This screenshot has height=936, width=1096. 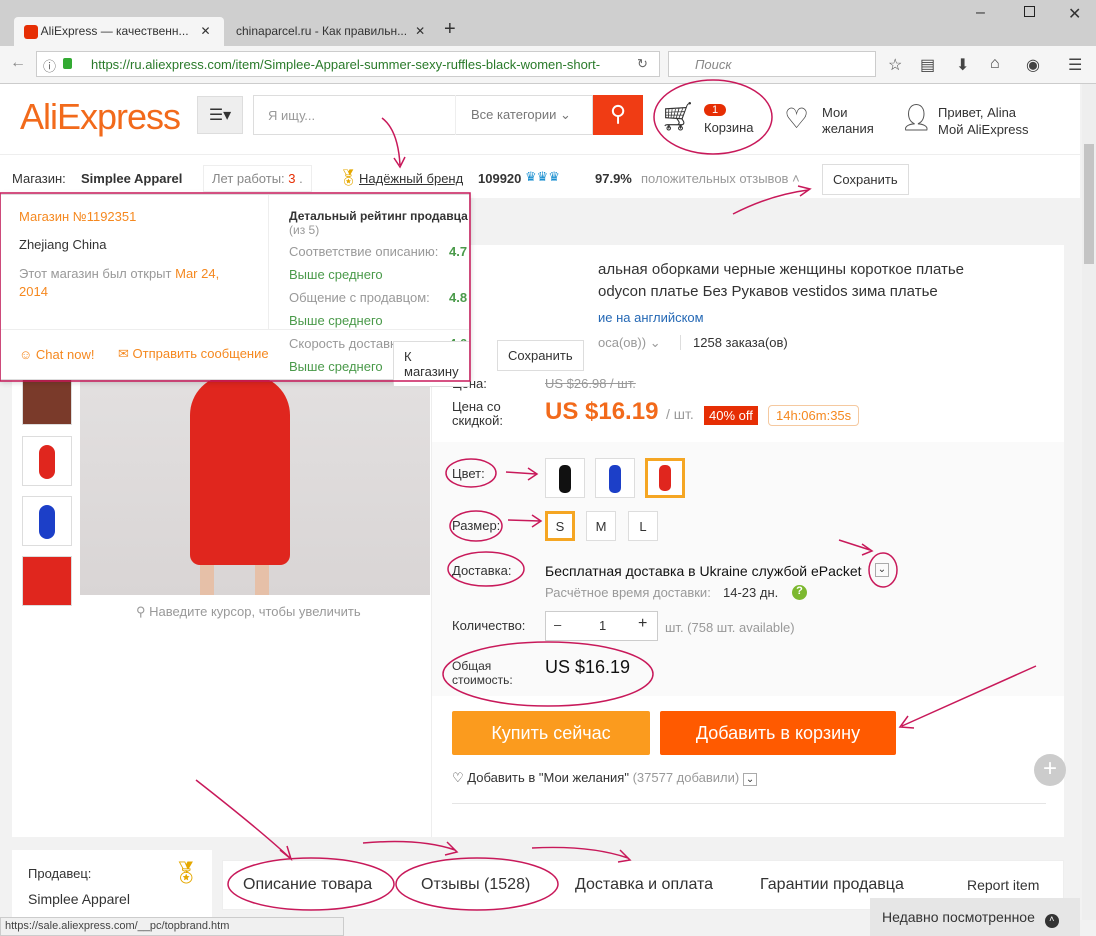 What do you see at coordinates (477, 884) in the screenshot?
I see `annotation-reviews-circle` at bounding box center [477, 884].